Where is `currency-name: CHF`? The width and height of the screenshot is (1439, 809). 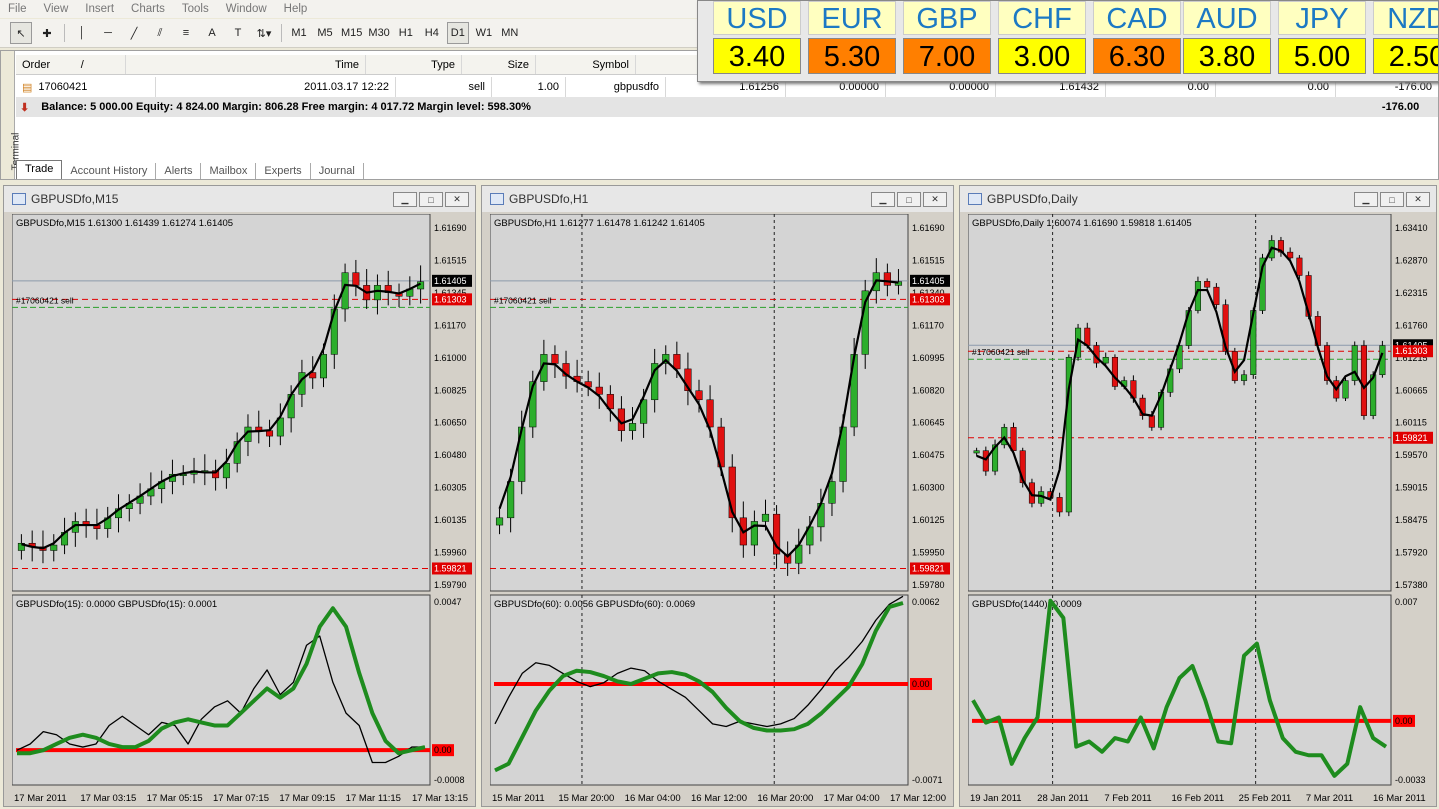
currency-name: CHF is located at coordinates (1042, 18).